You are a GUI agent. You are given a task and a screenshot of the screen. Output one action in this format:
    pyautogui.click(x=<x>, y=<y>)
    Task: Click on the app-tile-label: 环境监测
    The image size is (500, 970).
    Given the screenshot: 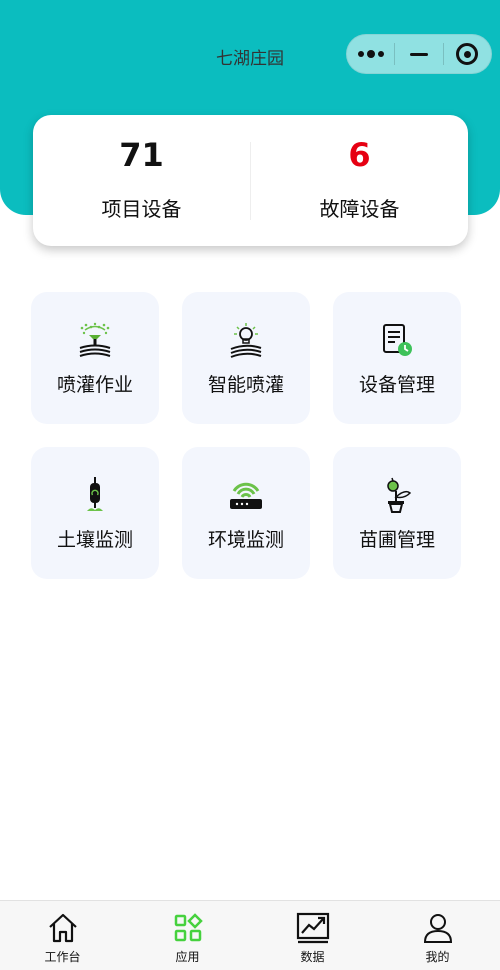 What is the action you would take?
    pyautogui.click(x=245, y=540)
    